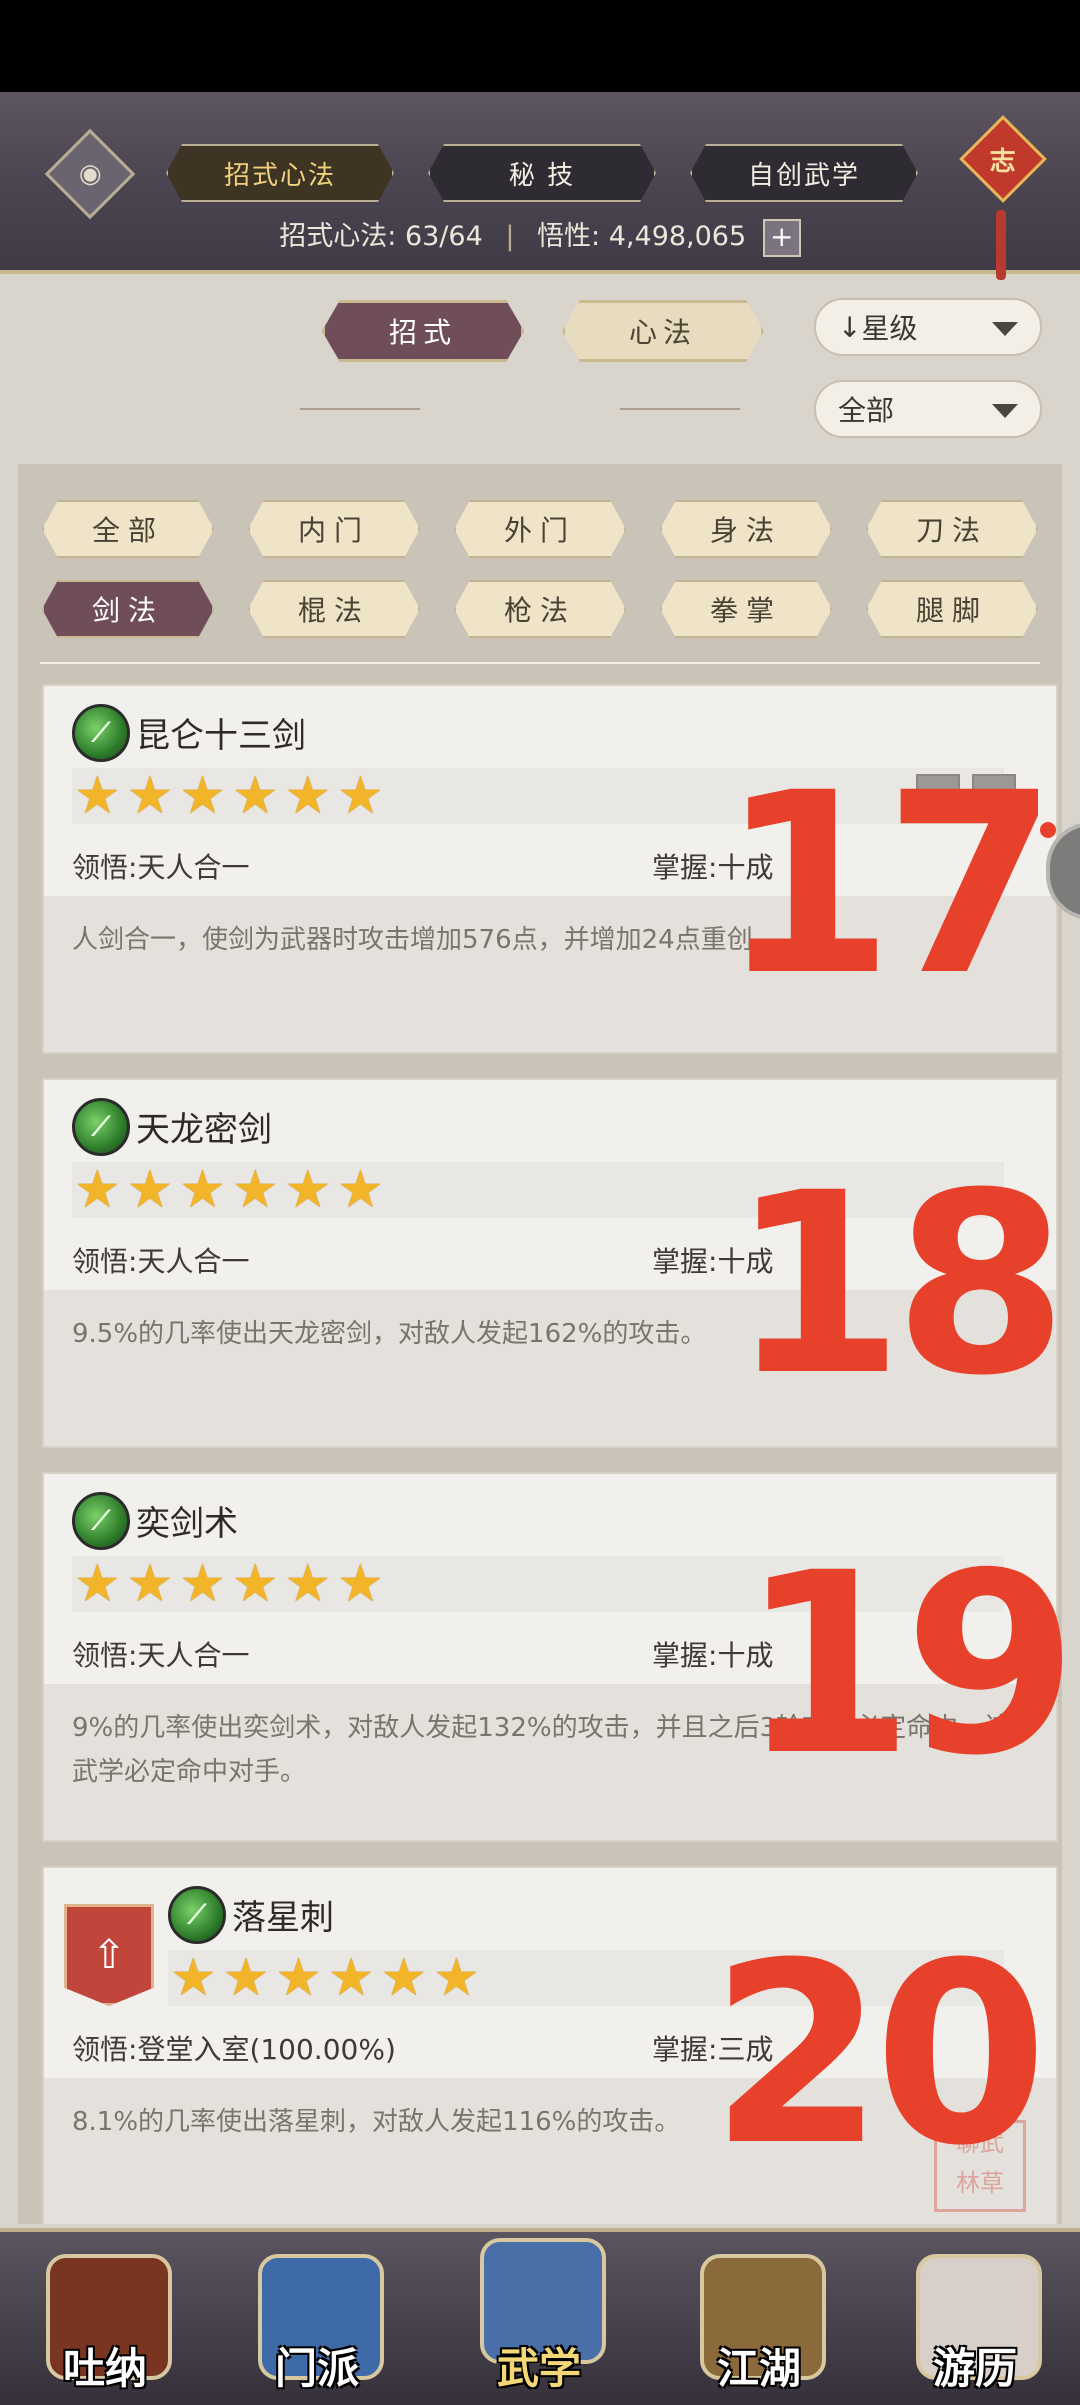 The width and height of the screenshot is (1080, 2405). Describe the element at coordinates (850, 327) in the screenshot. I see `sort-arrow-icon: ↓` at that location.